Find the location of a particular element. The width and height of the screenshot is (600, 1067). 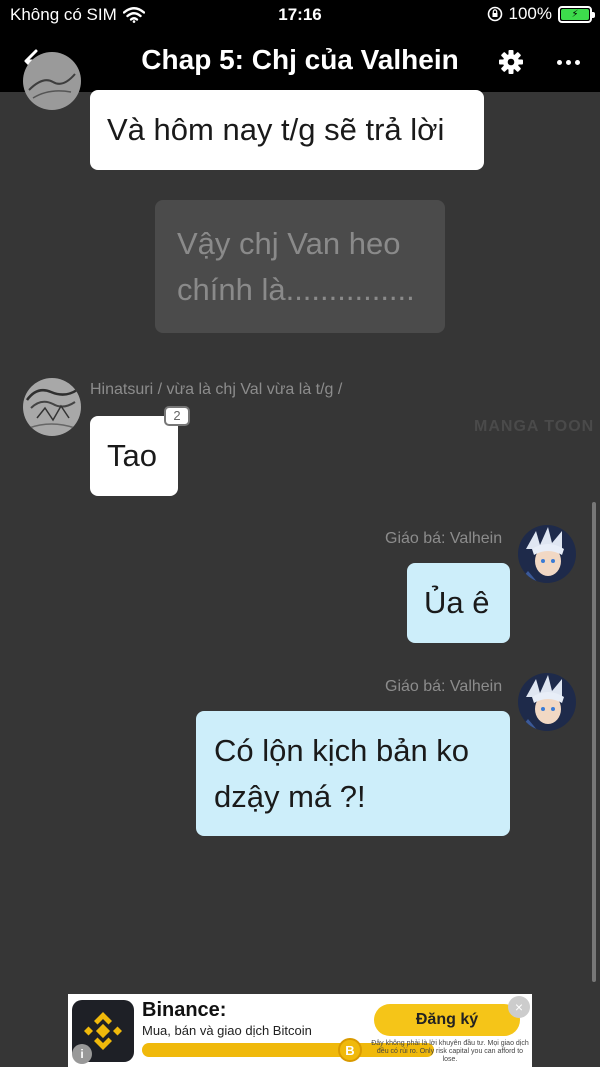

ad-signup-button: Đăng ký is located at coordinates (447, 1020).